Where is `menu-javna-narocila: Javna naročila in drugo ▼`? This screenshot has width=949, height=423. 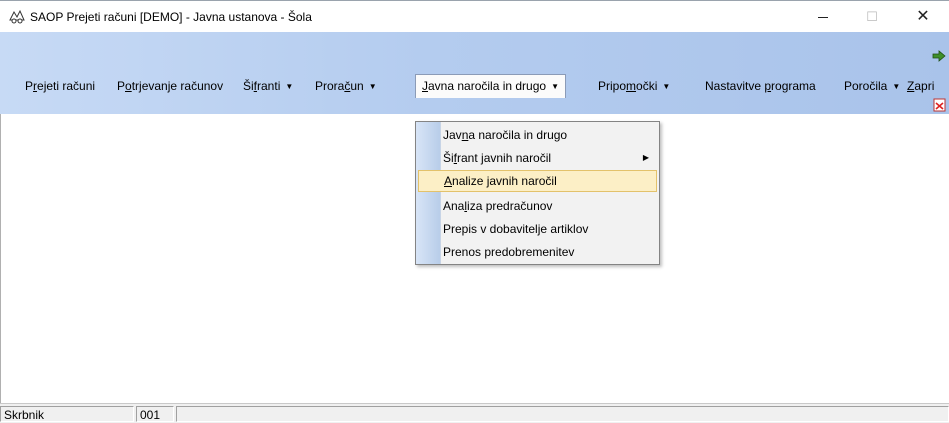
menu-javna-narocila: Javna naročila in drugo ▼ is located at coordinates (490, 86).